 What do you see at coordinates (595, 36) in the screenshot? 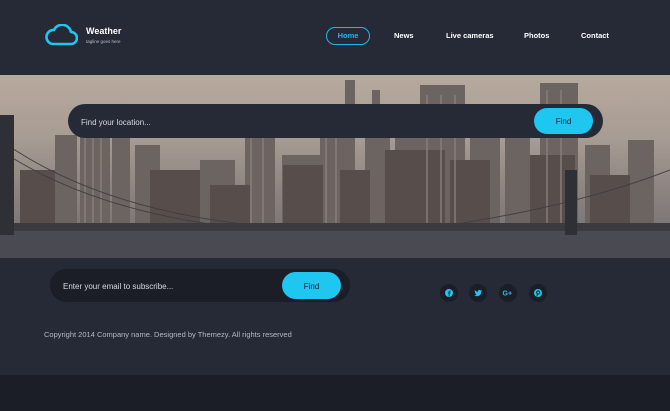
I see `nav-item-contact: Contact` at bounding box center [595, 36].